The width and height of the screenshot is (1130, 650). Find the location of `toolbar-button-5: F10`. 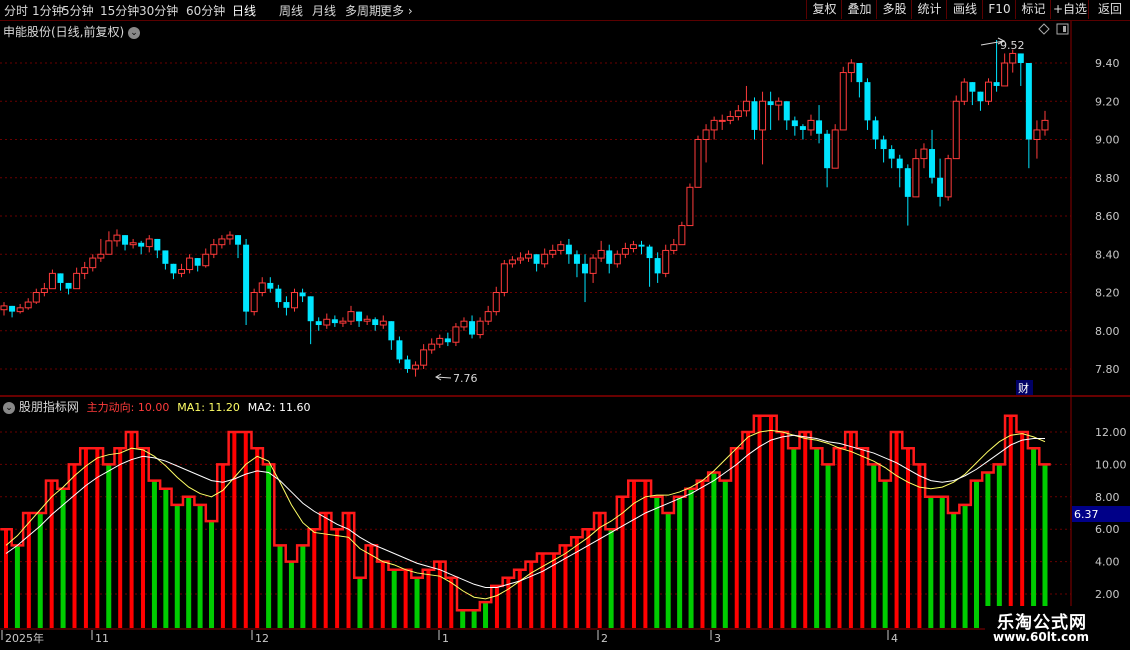

toolbar-button-5: F10 is located at coordinates (999, 9).